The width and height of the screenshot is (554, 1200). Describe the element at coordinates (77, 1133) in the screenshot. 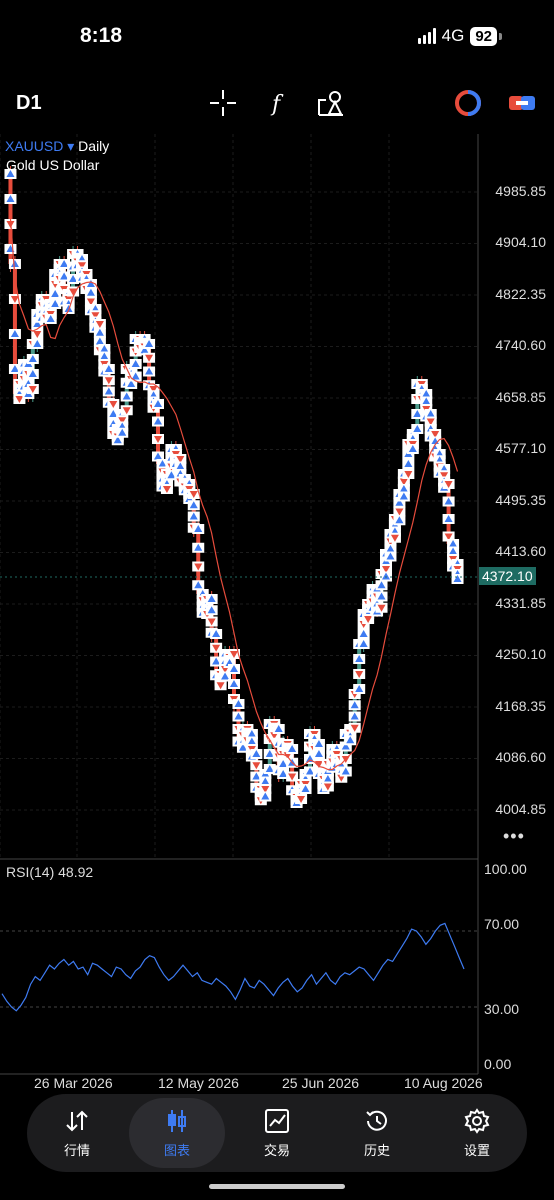

I see `nav-quotes: 行情` at that location.